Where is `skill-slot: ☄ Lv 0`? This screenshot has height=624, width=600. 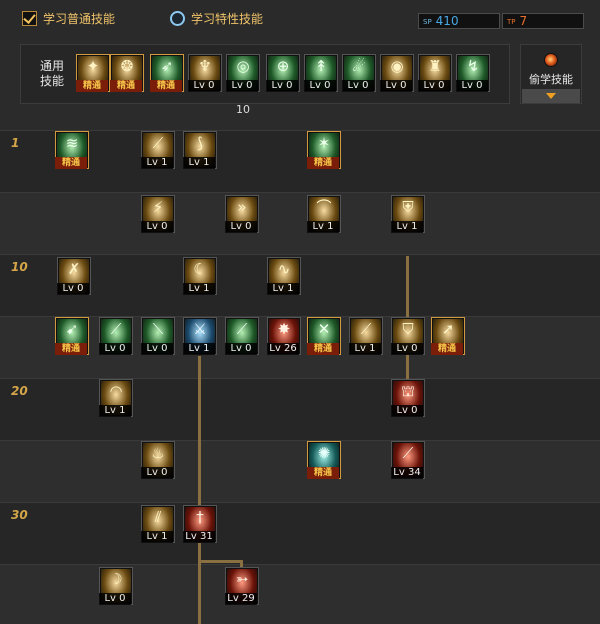 skill-slot: ☄ Lv 0 is located at coordinates (359, 73).